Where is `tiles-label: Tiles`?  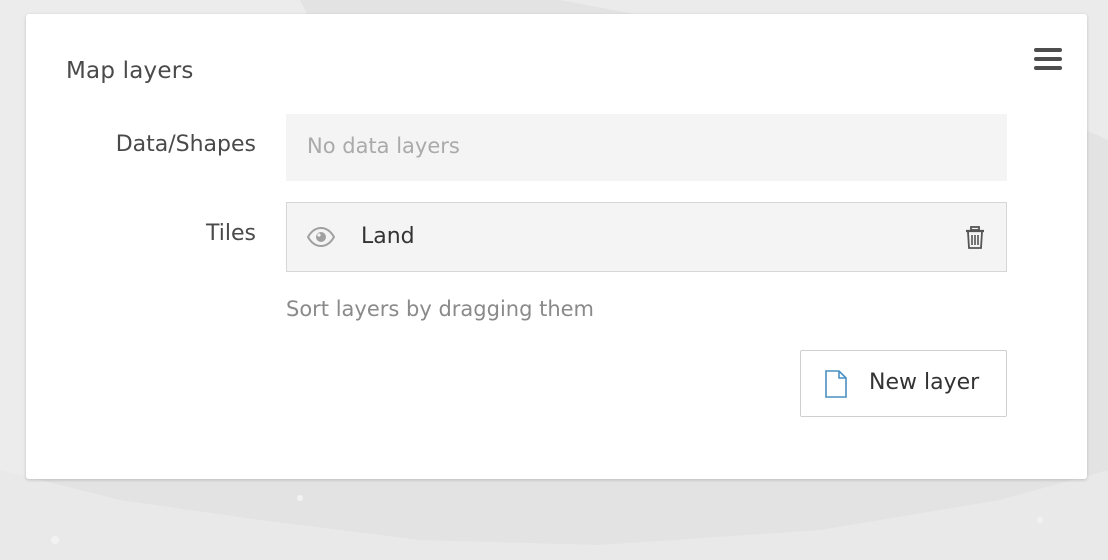 tiles-label: Tiles is located at coordinates (231, 233).